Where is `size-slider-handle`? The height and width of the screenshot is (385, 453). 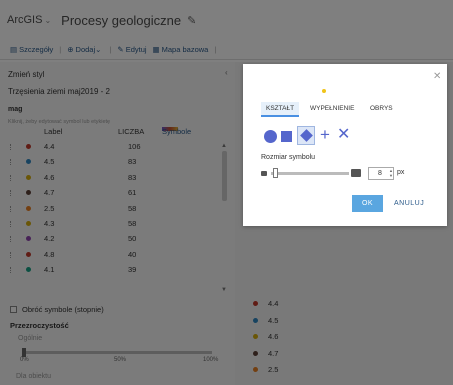 size-slider-handle is located at coordinates (275, 173).